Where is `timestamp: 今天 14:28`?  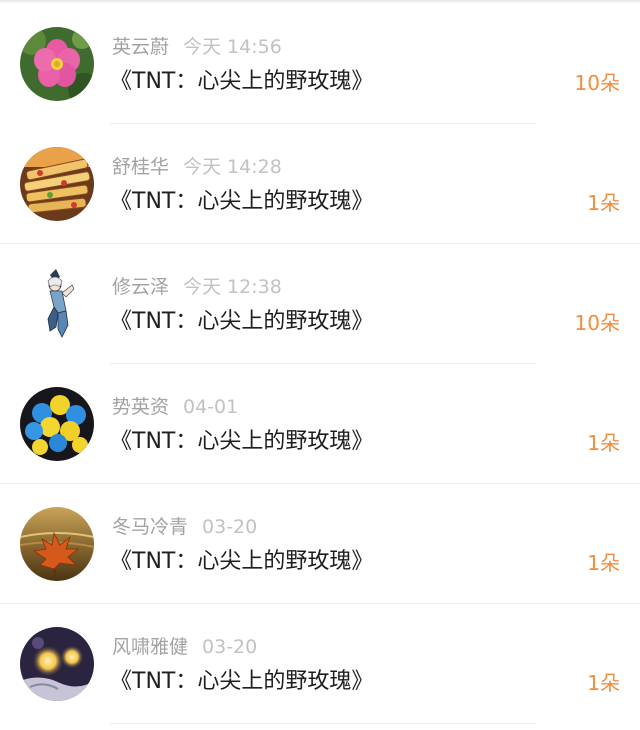 timestamp: 今天 14:28 is located at coordinates (232, 167).